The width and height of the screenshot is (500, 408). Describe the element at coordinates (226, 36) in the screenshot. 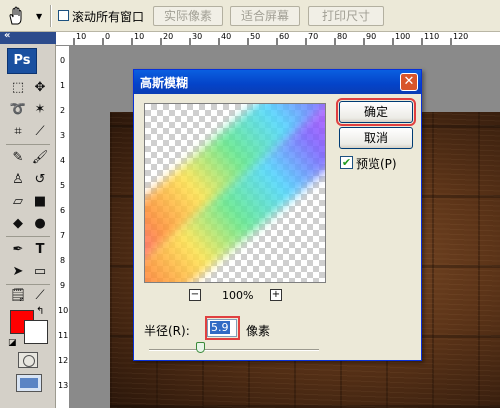

I see `ruler-tick-label: 40` at that location.